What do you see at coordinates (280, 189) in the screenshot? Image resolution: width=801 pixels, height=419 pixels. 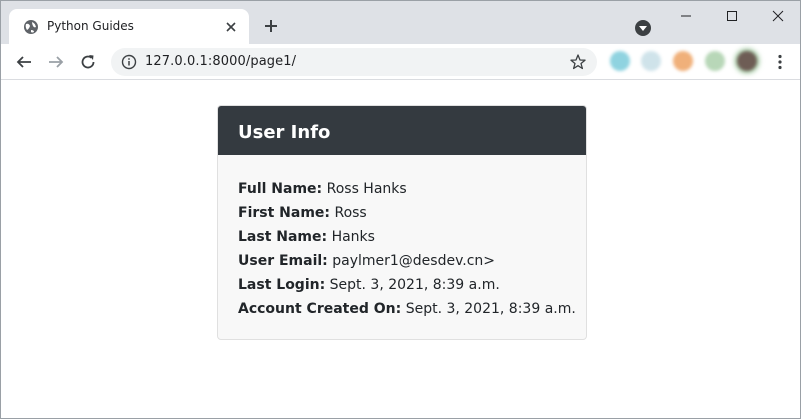 I see `field-label: Full Name:` at bounding box center [280, 189].